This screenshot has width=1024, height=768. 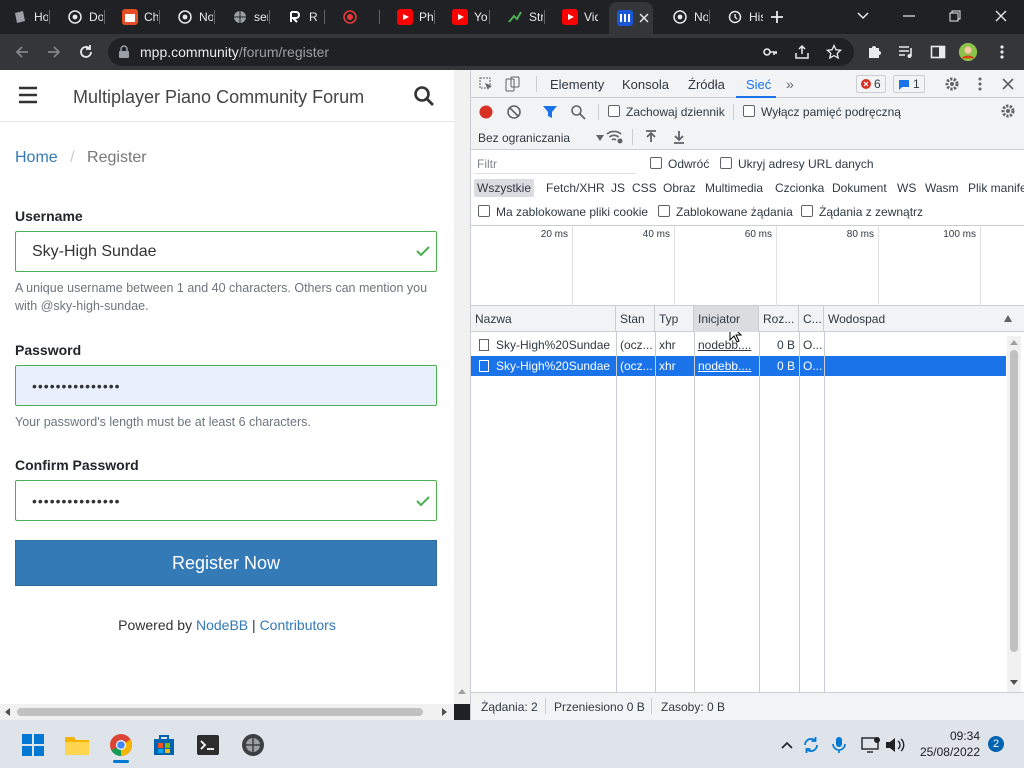 I want to click on disable-cache-checkbox, so click(x=749, y=111).